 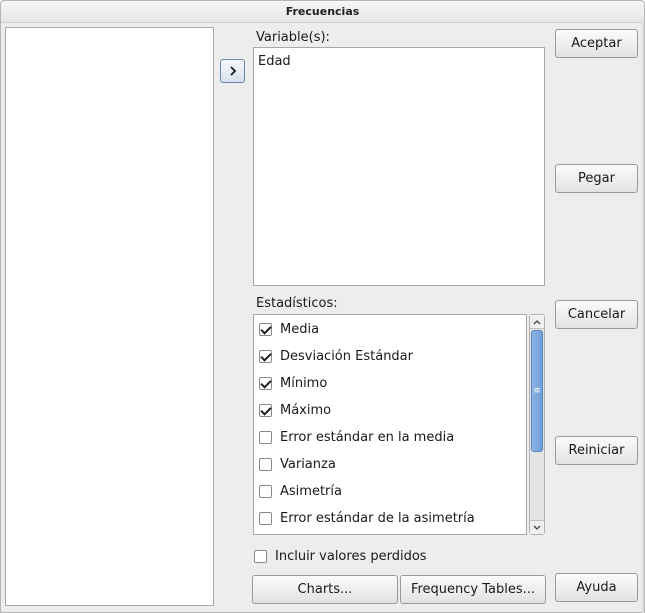 I want to click on include-missing-label: Incluir valores perdidos, so click(x=351, y=556).